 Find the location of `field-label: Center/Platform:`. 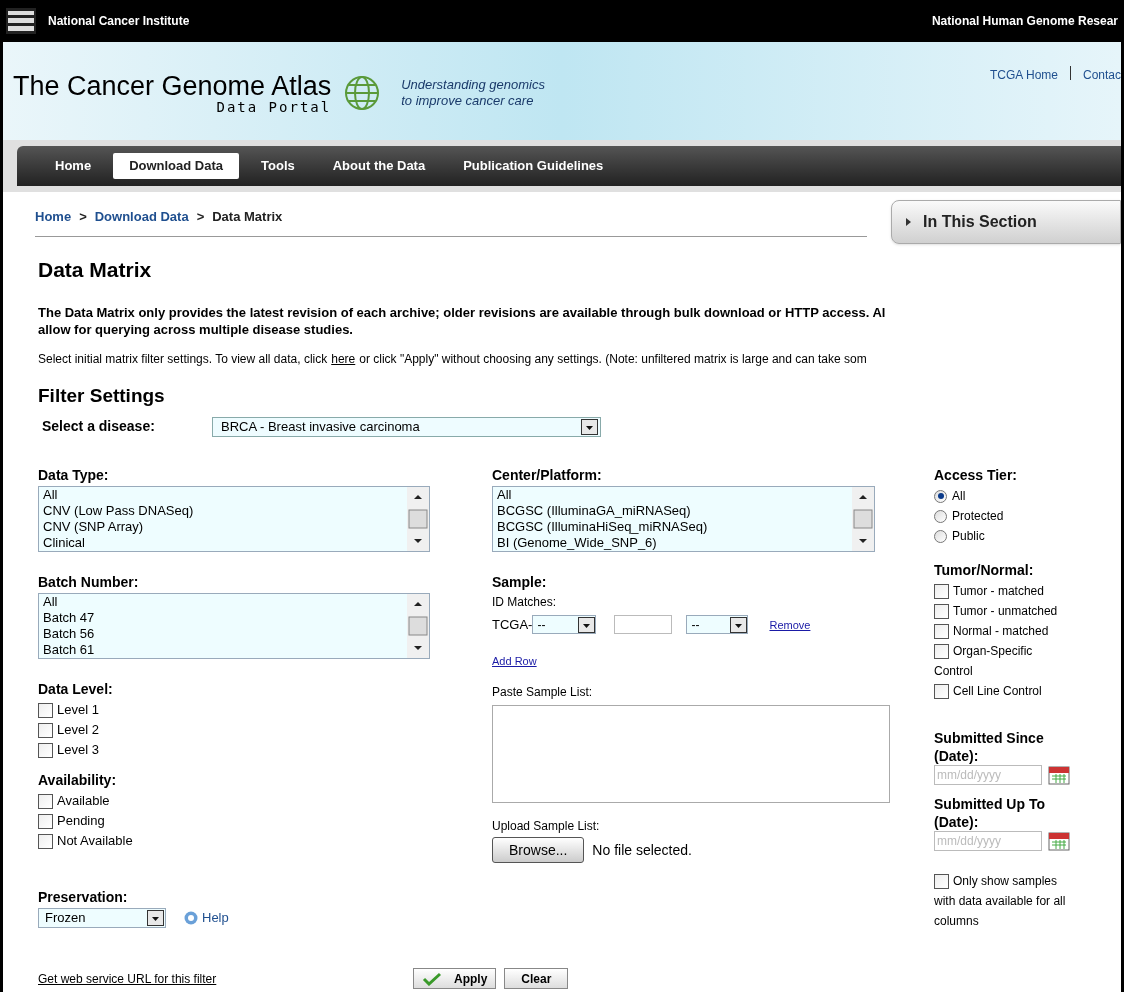

field-label: Center/Platform: is located at coordinates (547, 475).